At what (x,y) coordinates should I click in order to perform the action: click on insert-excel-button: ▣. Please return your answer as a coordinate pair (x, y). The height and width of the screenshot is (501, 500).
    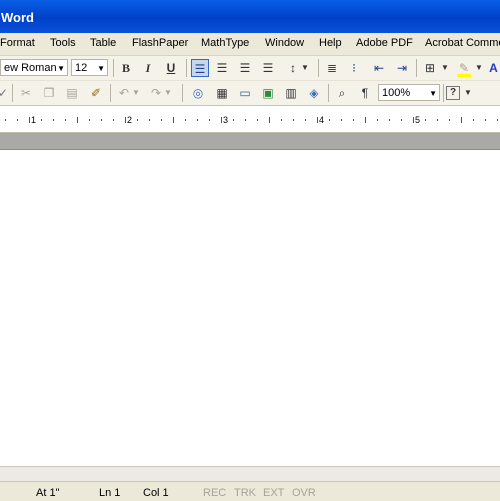
    Looking at the image, I should click on (268, 93).